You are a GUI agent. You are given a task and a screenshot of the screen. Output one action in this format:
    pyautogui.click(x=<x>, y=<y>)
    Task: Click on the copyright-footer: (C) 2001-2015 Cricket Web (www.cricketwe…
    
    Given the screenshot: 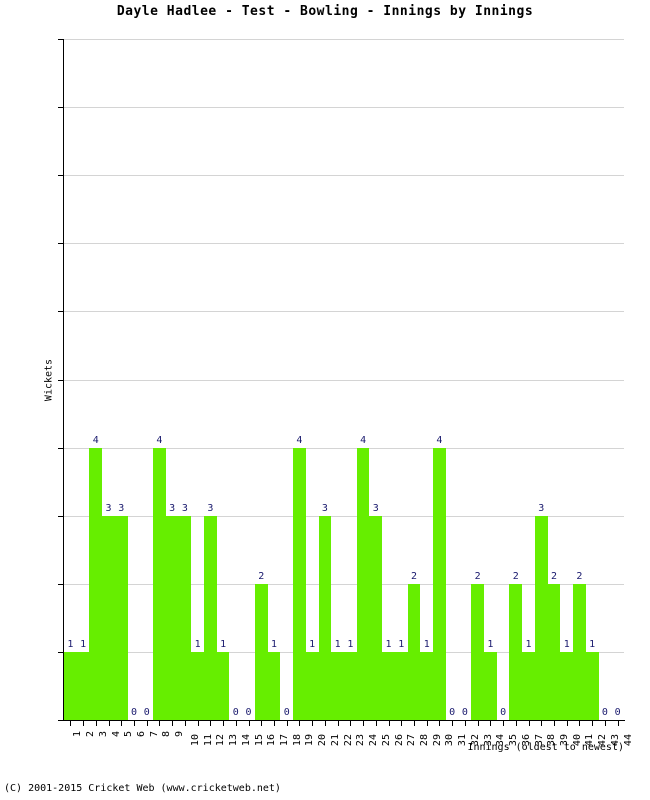 What is the action you would take?
    pyautogui.click(x=142, y=788)
    